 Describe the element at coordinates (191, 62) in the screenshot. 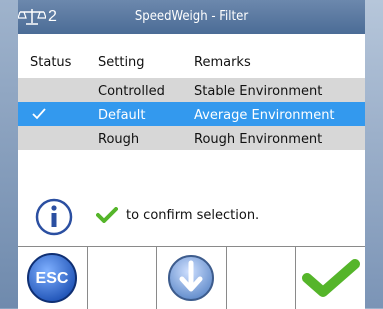

I see `table-header: Status Setting Remarks` at that location.